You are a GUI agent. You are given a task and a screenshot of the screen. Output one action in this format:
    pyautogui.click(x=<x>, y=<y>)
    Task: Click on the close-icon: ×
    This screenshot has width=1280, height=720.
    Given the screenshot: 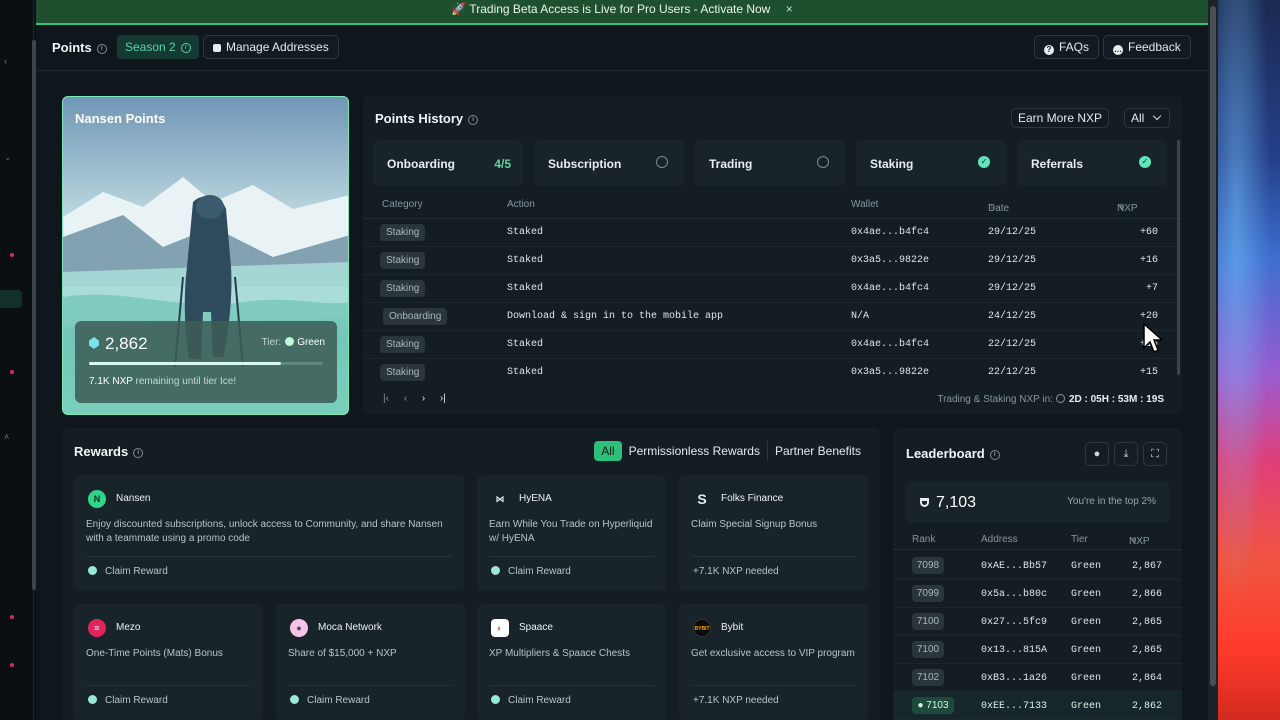 What is the action you would take?
    pyautogui.click(x=789, y=9)
    